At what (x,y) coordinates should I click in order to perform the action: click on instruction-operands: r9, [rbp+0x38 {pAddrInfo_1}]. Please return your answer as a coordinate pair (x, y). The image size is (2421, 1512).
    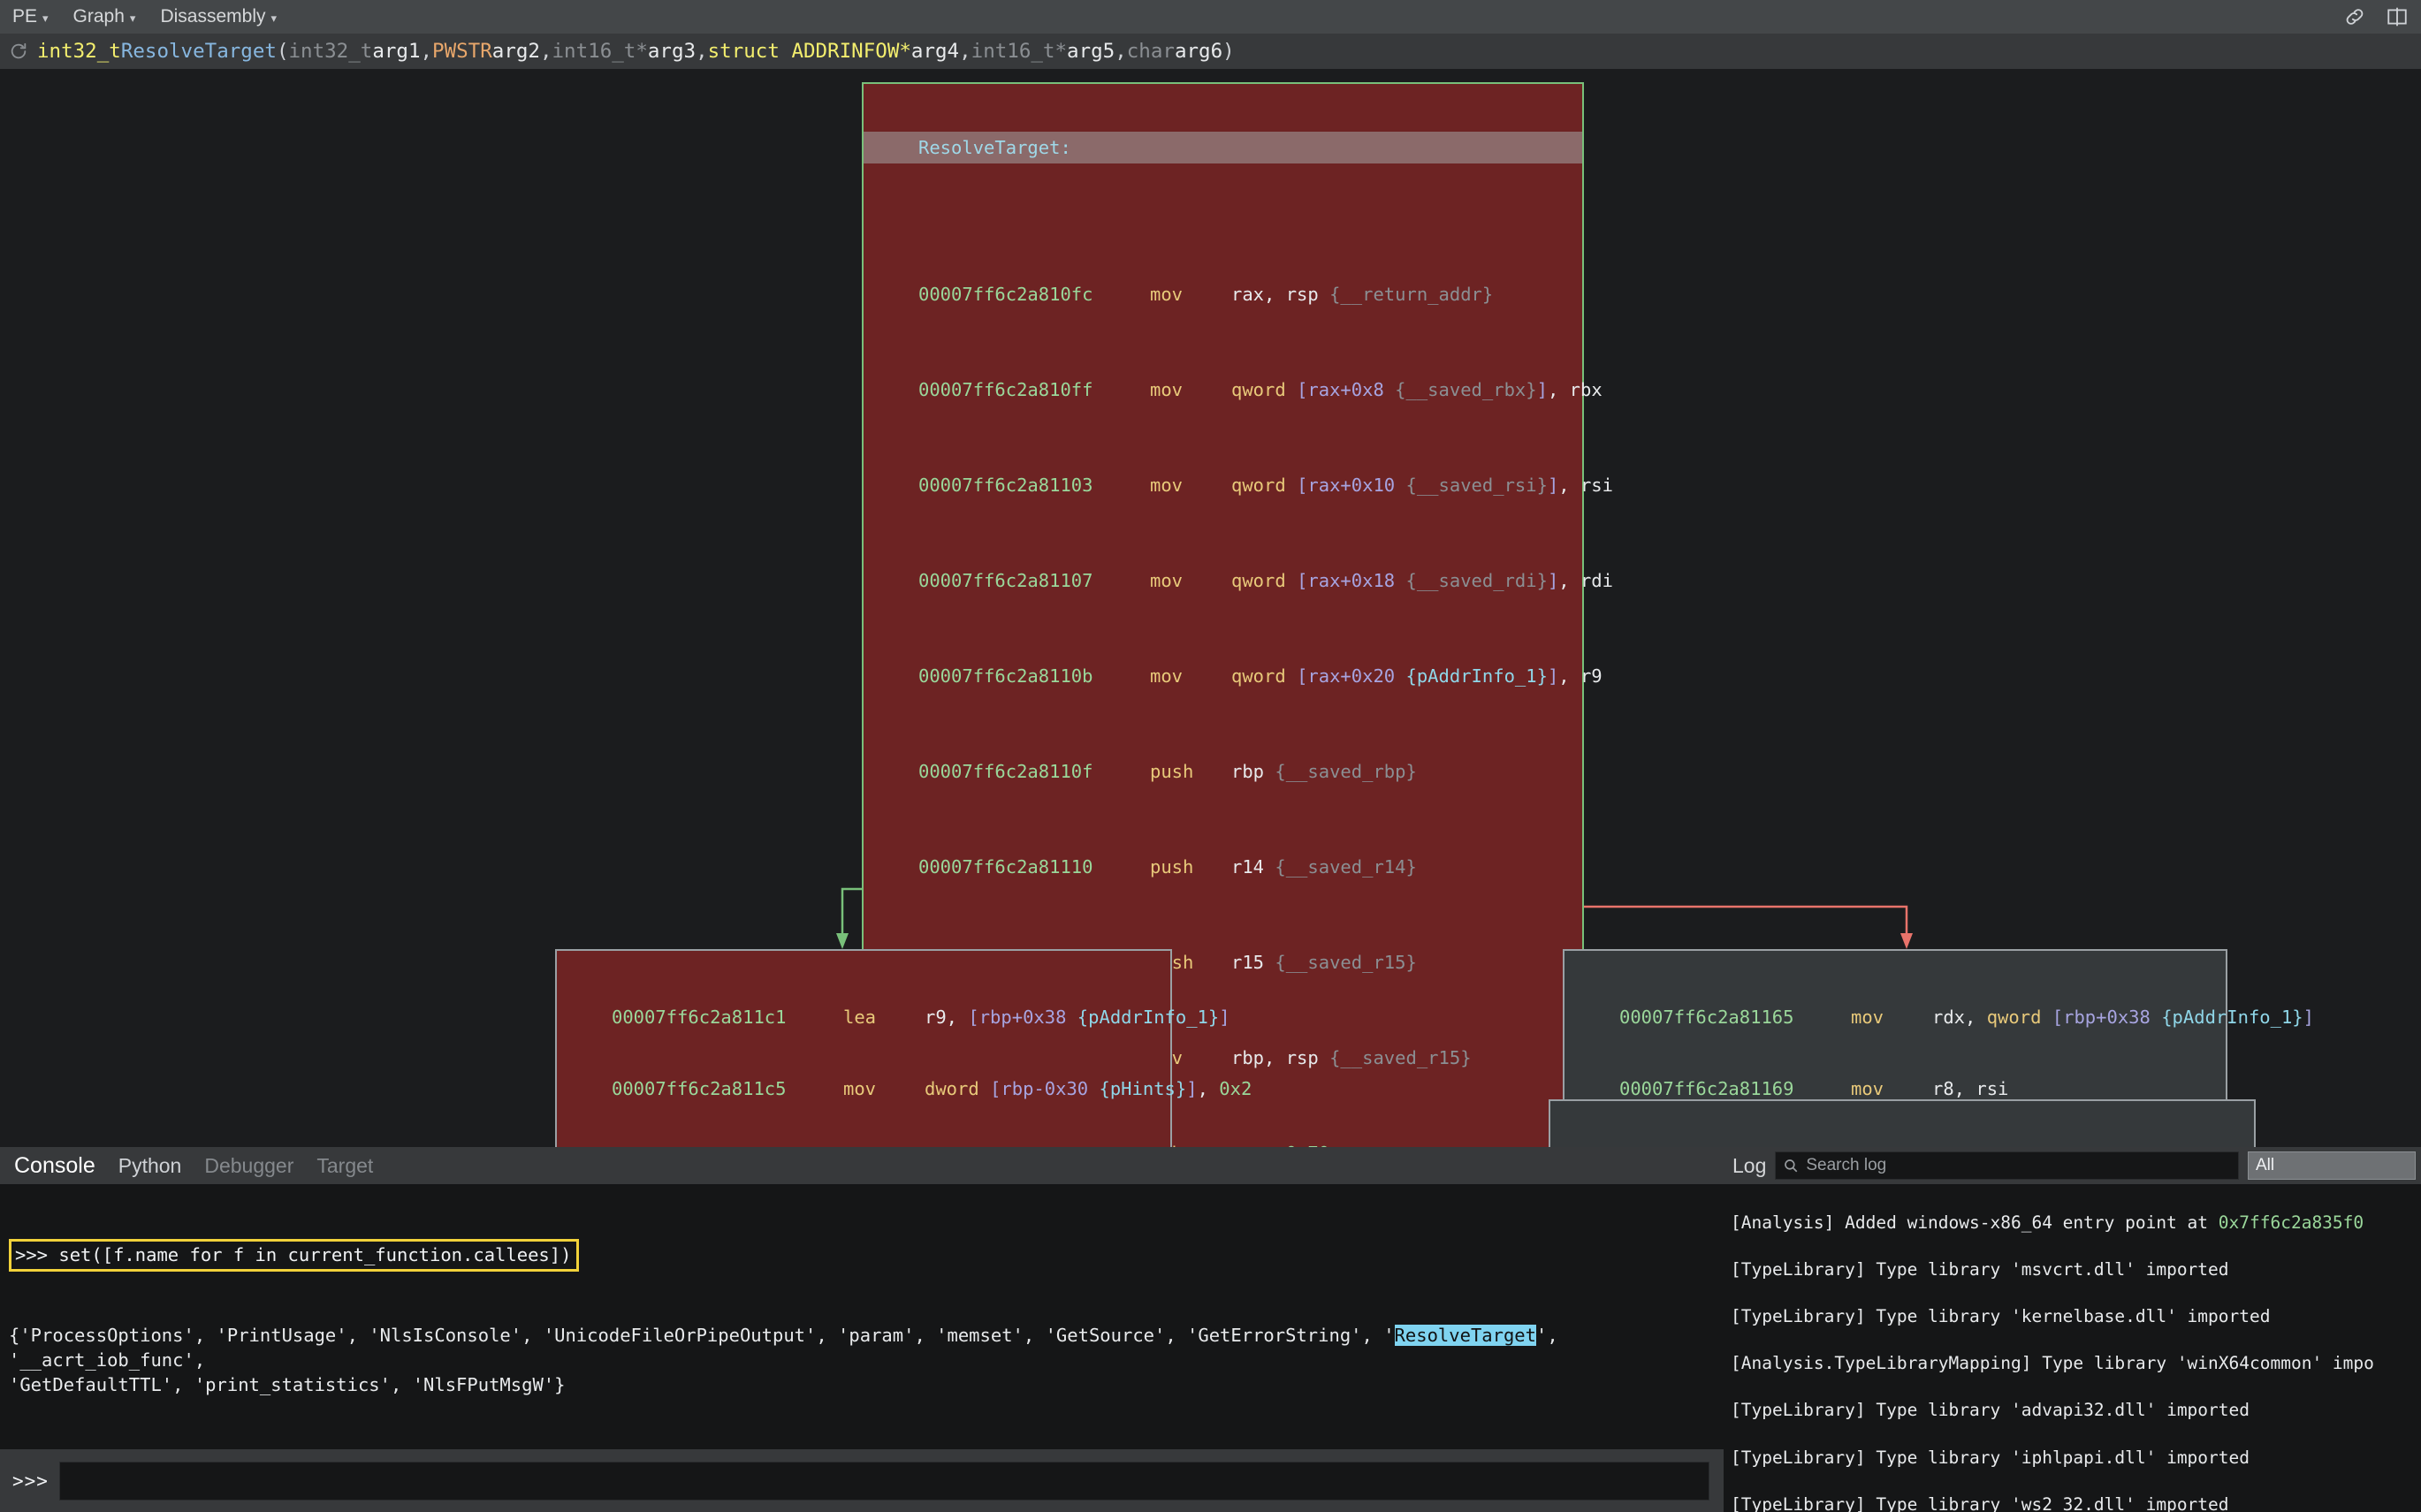
    Looking at the image, I should click on (1077, 1017).